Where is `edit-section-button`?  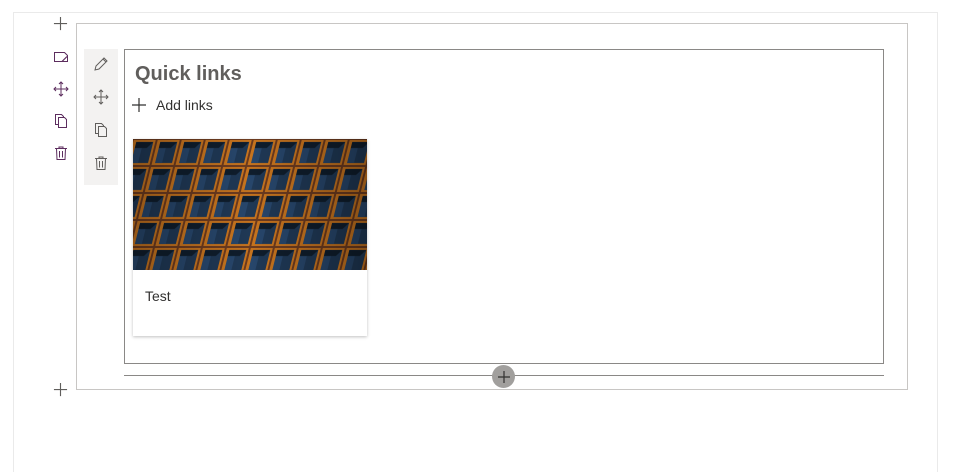 edit-section-button is located at coordinates (61, 57).